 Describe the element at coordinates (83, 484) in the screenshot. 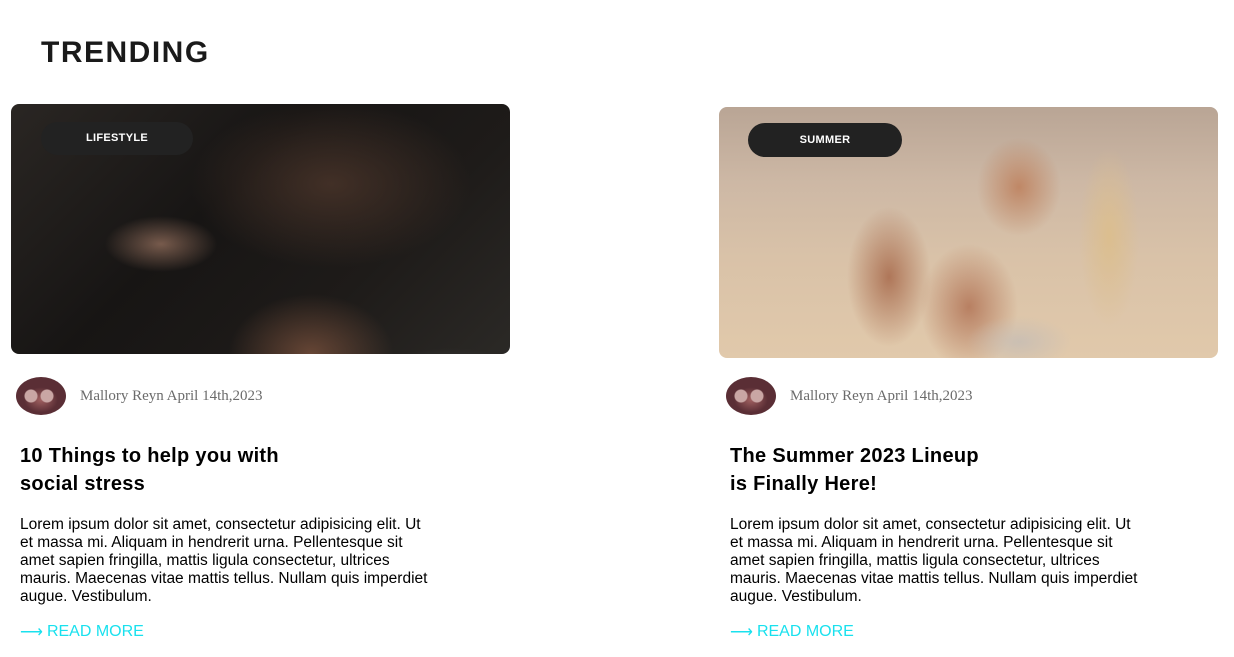

I see `card-title-line-2: social stress` at that location.